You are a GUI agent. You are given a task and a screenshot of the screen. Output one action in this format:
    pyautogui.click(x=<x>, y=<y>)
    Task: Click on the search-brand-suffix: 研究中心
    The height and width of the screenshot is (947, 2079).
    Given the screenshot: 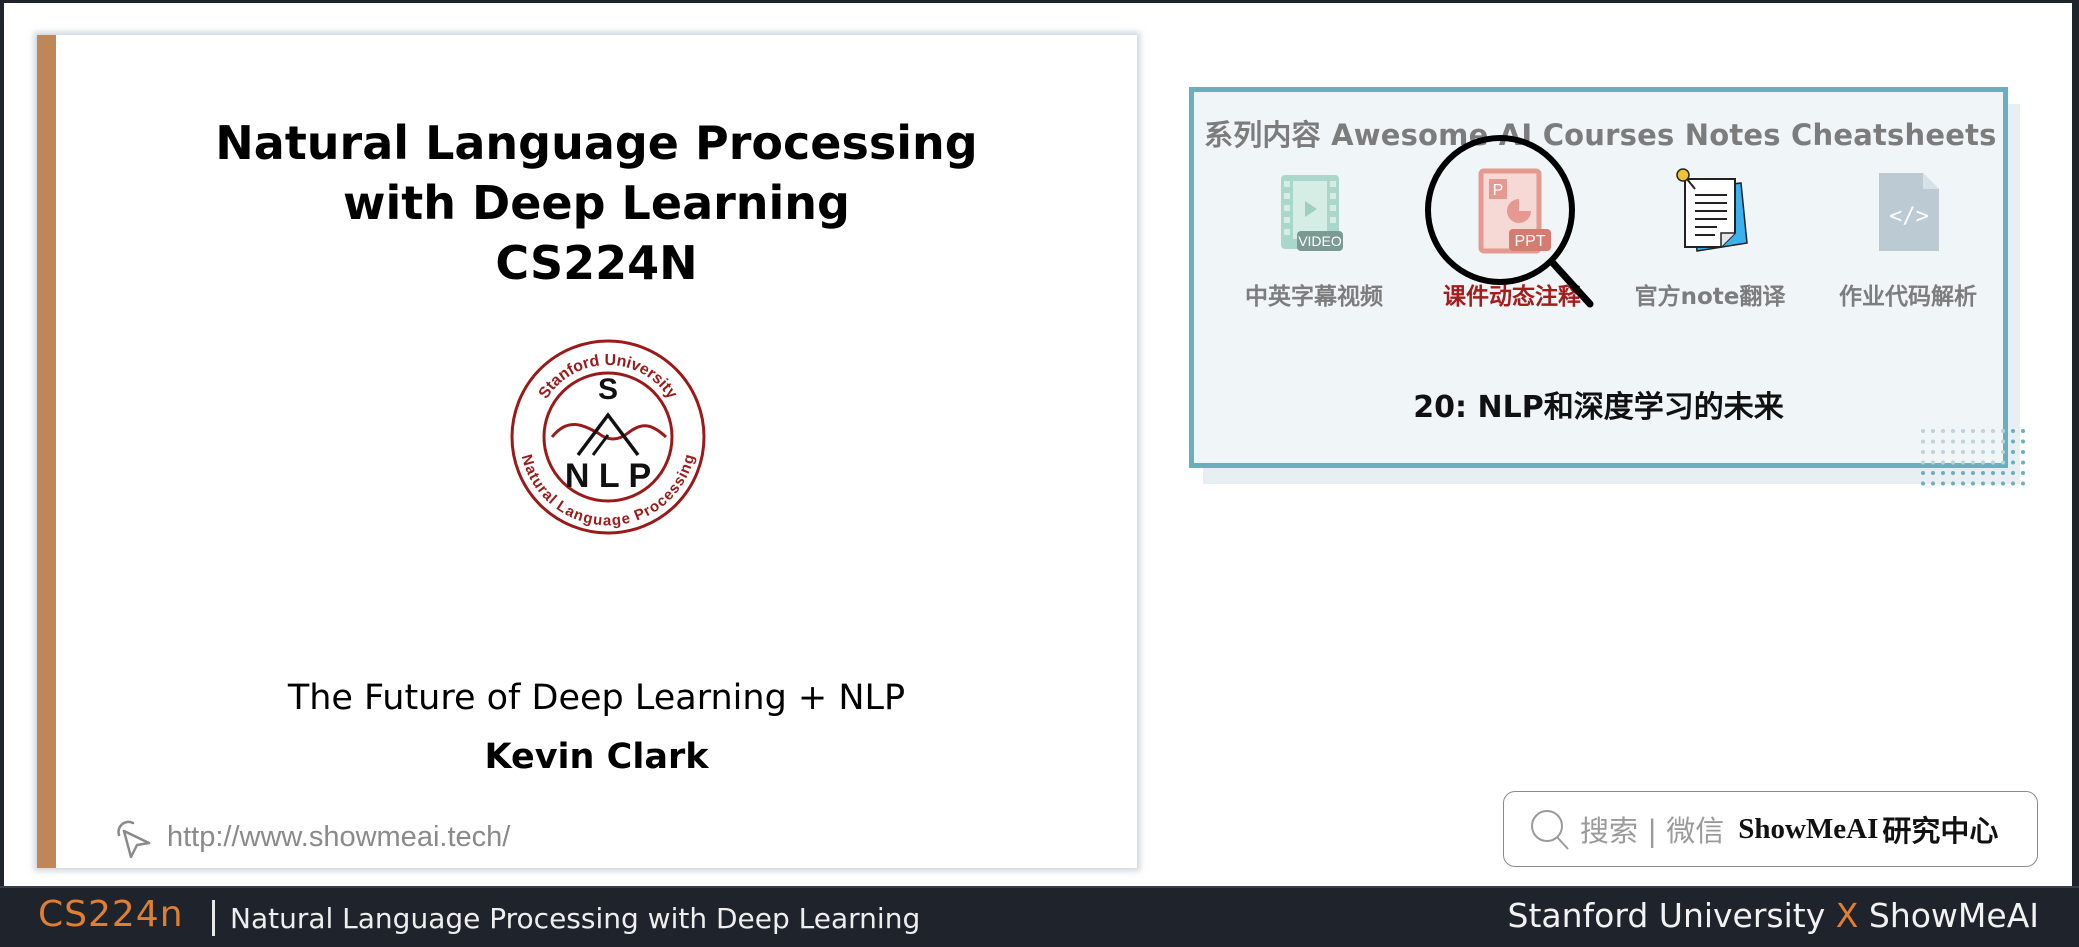 What is the action you would take?
    pyautogui.click(x=1940, y=831)
    